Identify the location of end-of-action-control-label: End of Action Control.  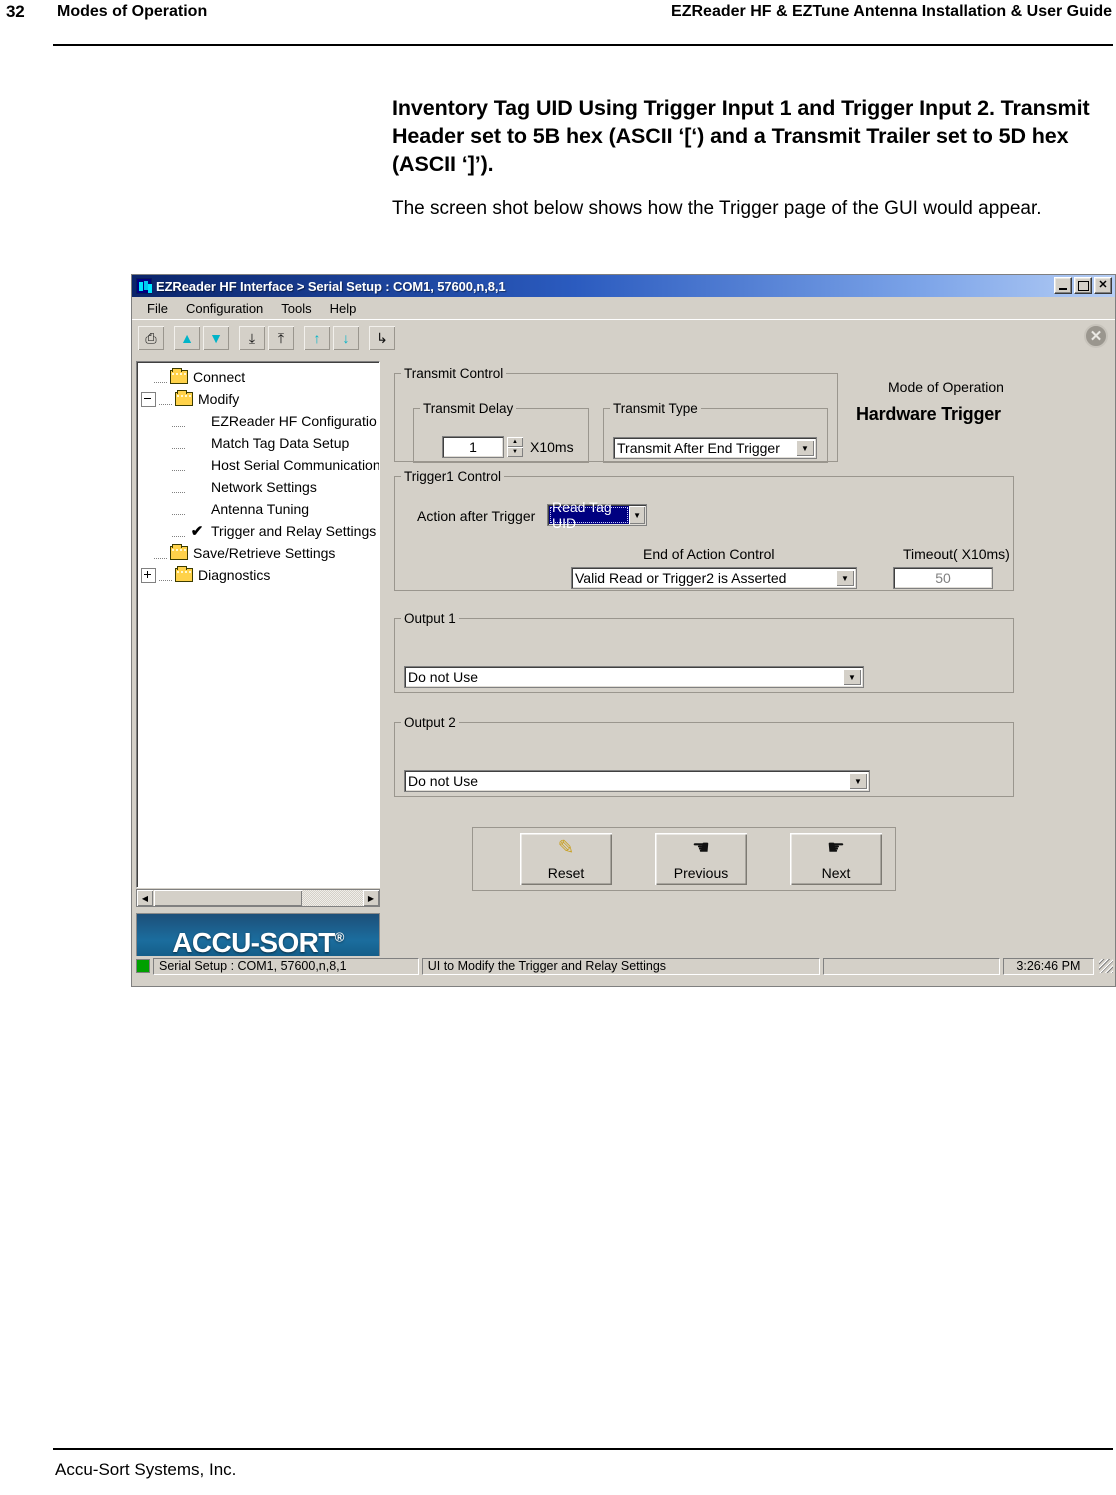
(709, 554).